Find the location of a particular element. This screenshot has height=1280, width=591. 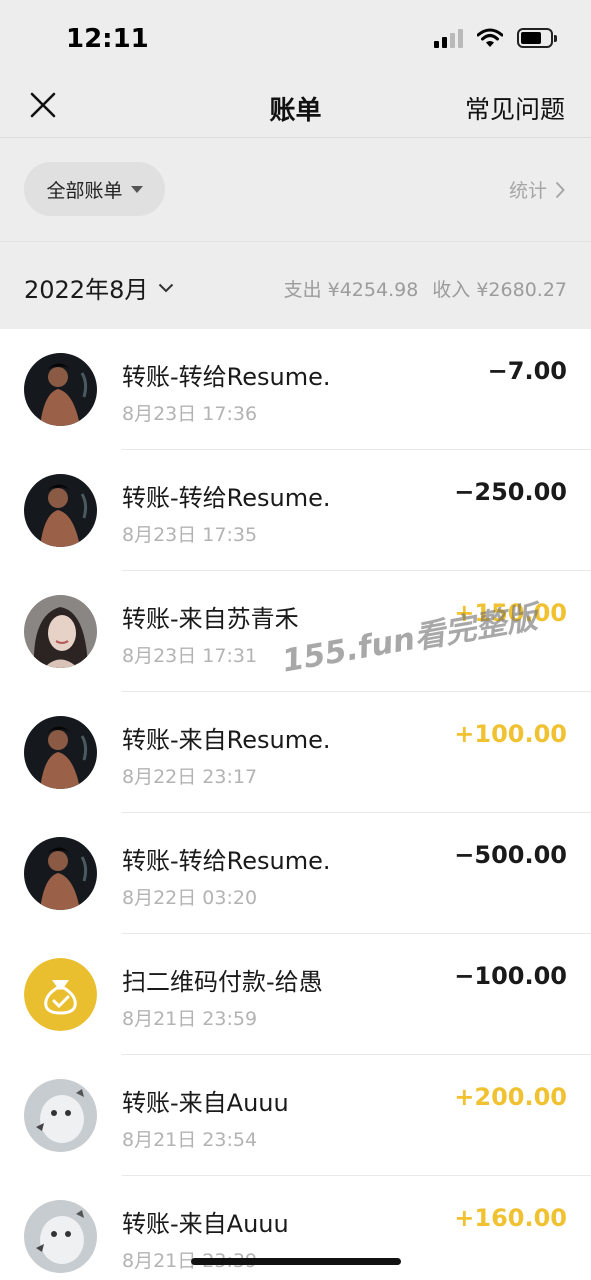

home-indicator is located at coordinates (296, 1261).